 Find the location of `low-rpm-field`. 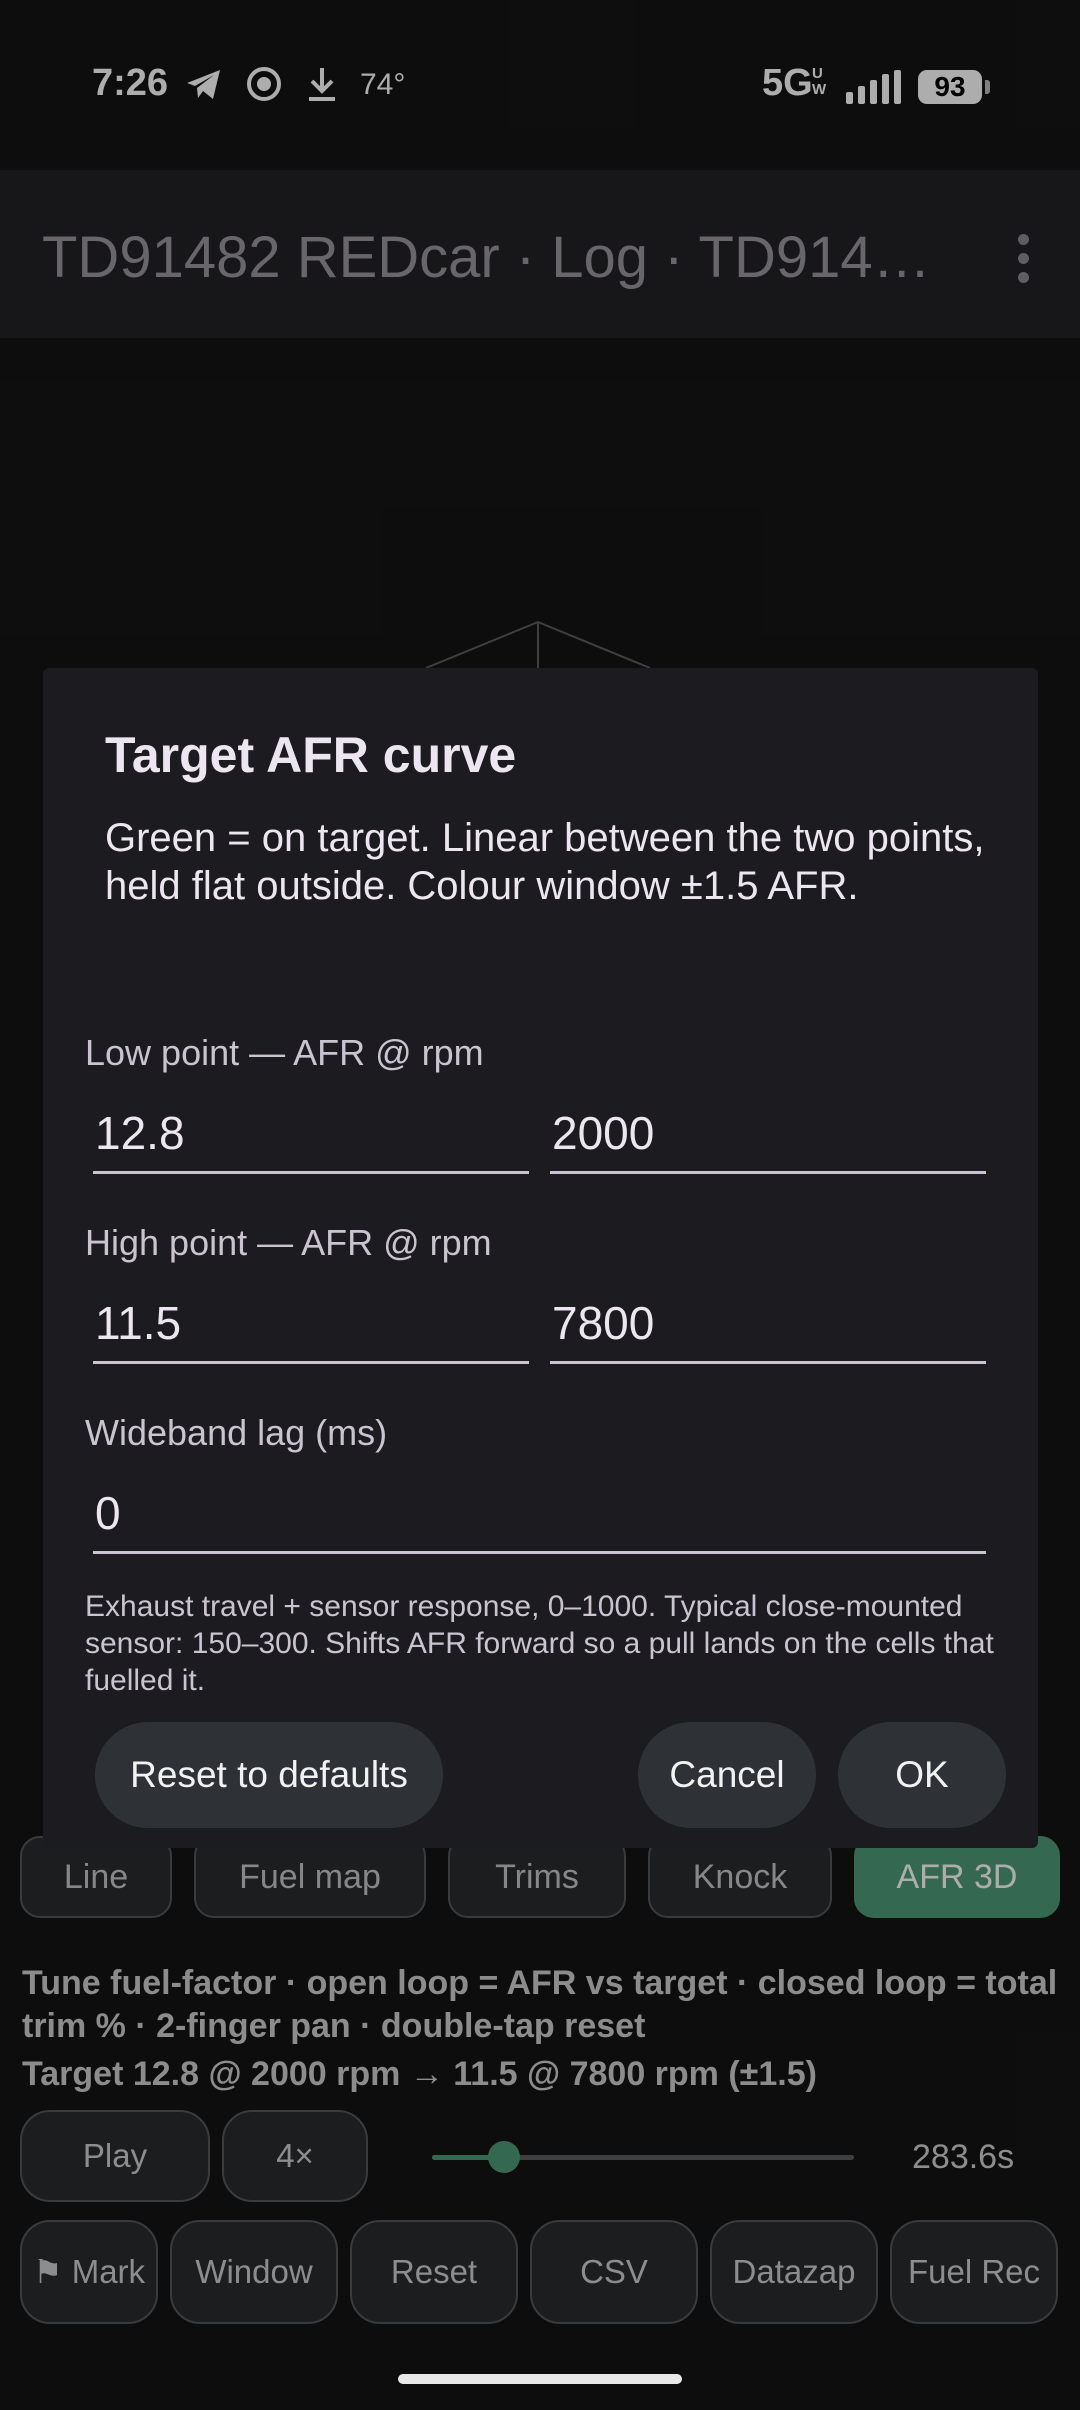

low-rpm-field is located at coordinates (768, 1135).